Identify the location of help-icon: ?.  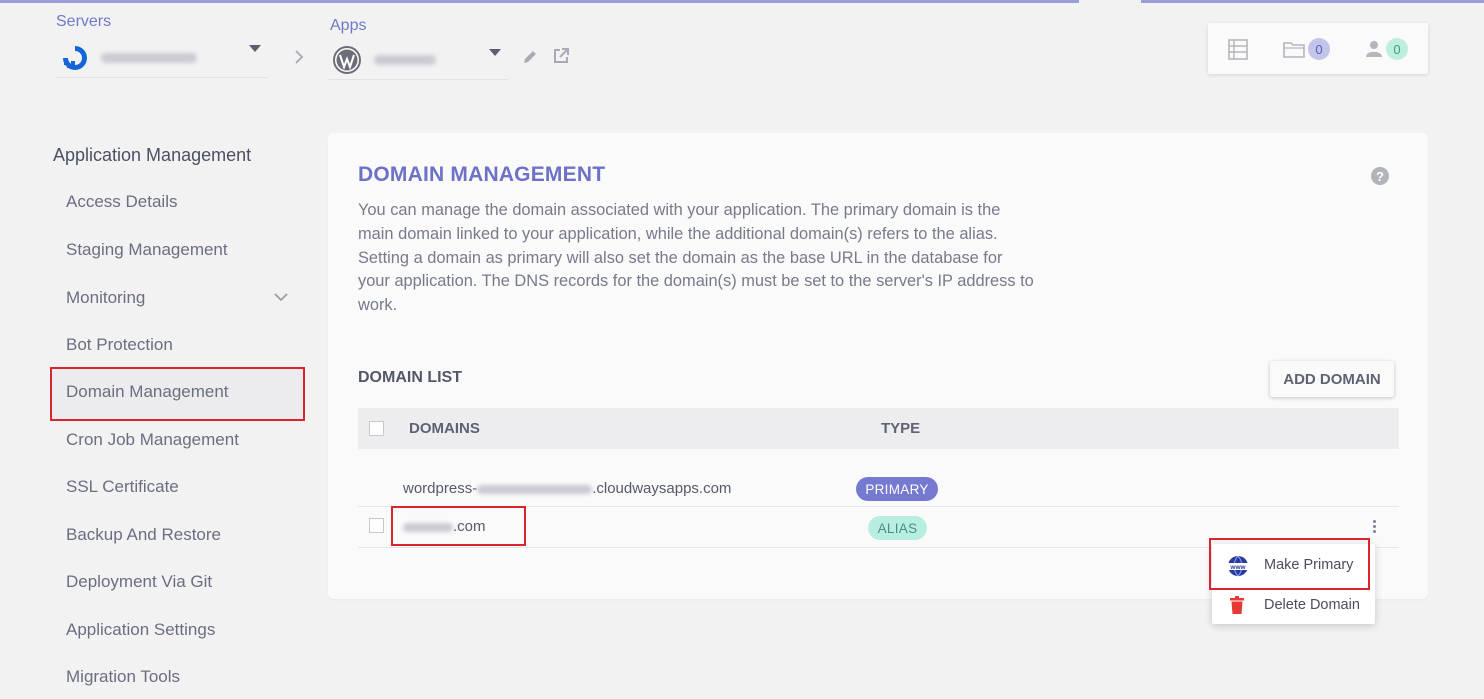
(1380, 176).